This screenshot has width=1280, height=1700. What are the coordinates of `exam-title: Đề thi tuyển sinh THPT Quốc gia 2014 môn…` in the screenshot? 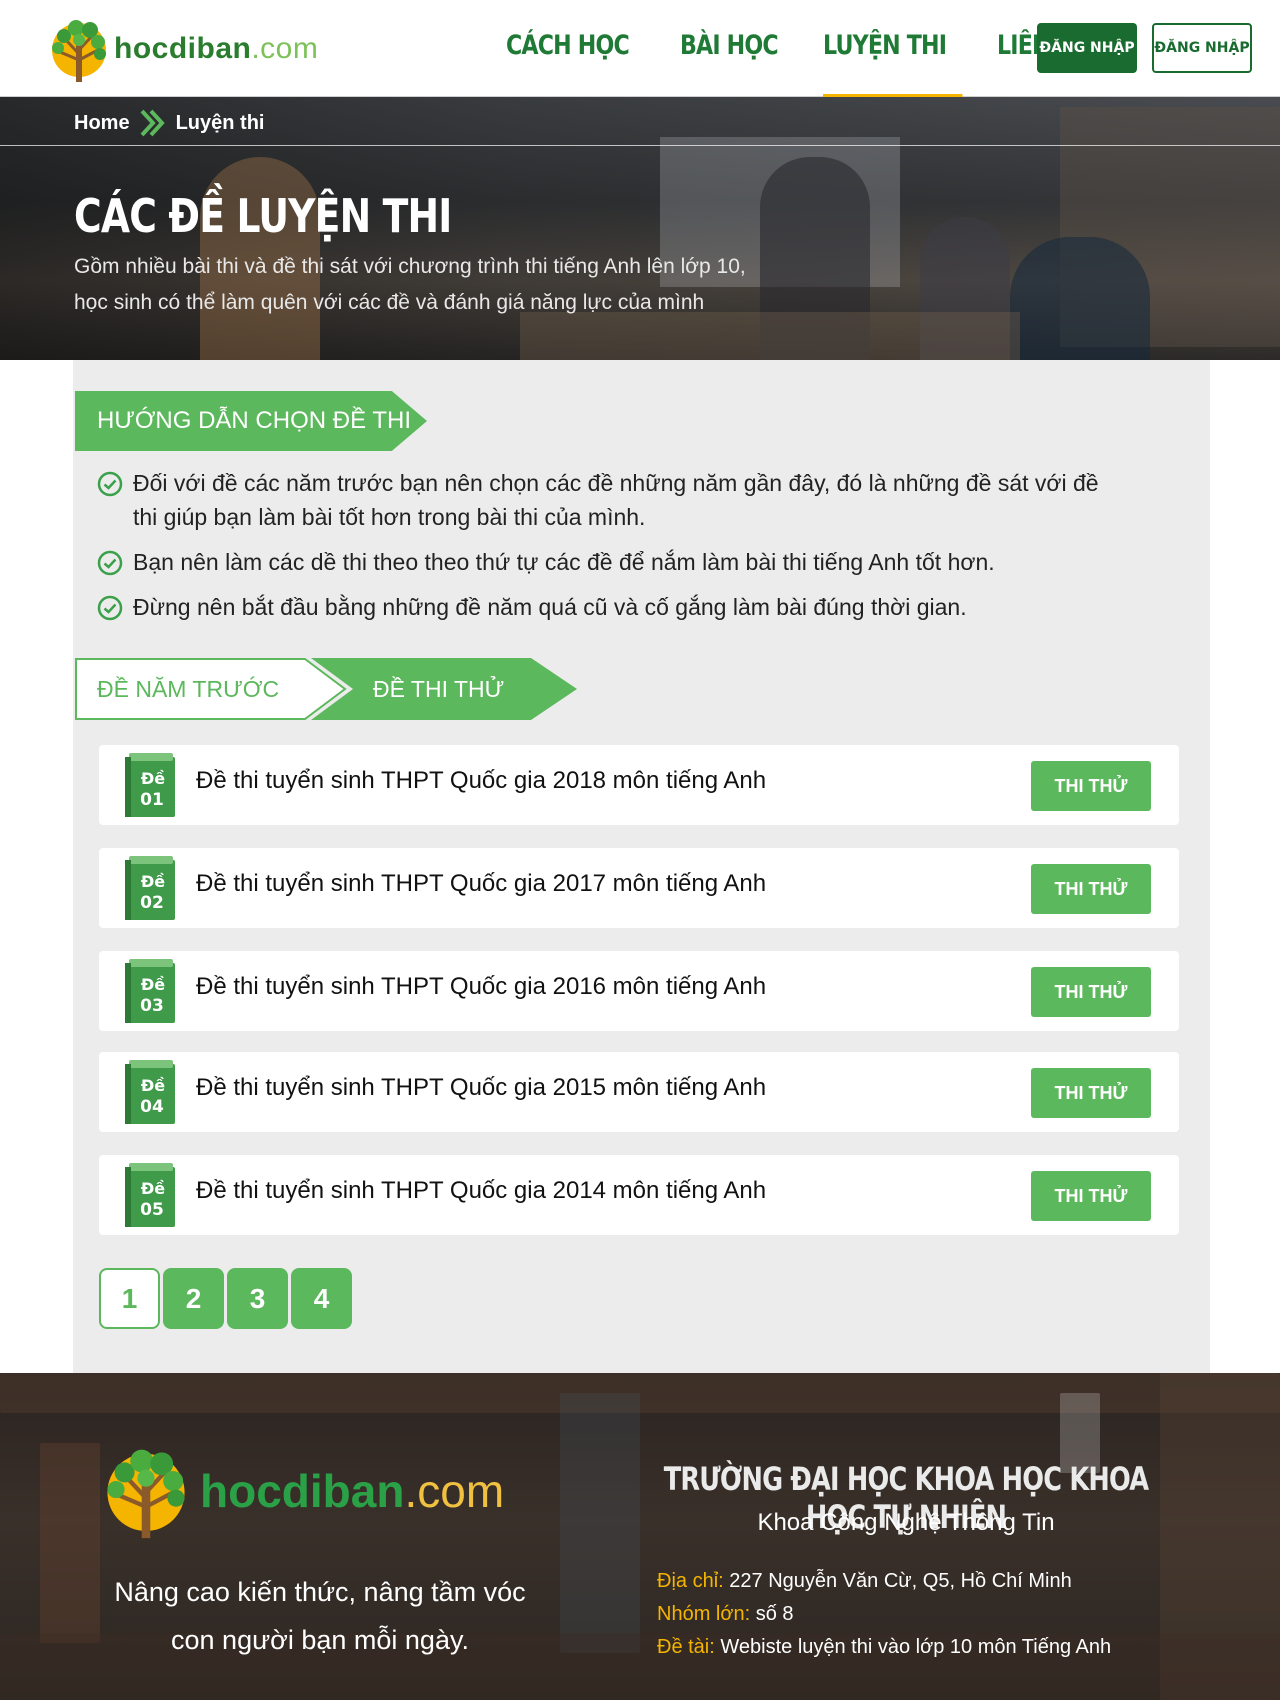 It's located at (481, 1191).